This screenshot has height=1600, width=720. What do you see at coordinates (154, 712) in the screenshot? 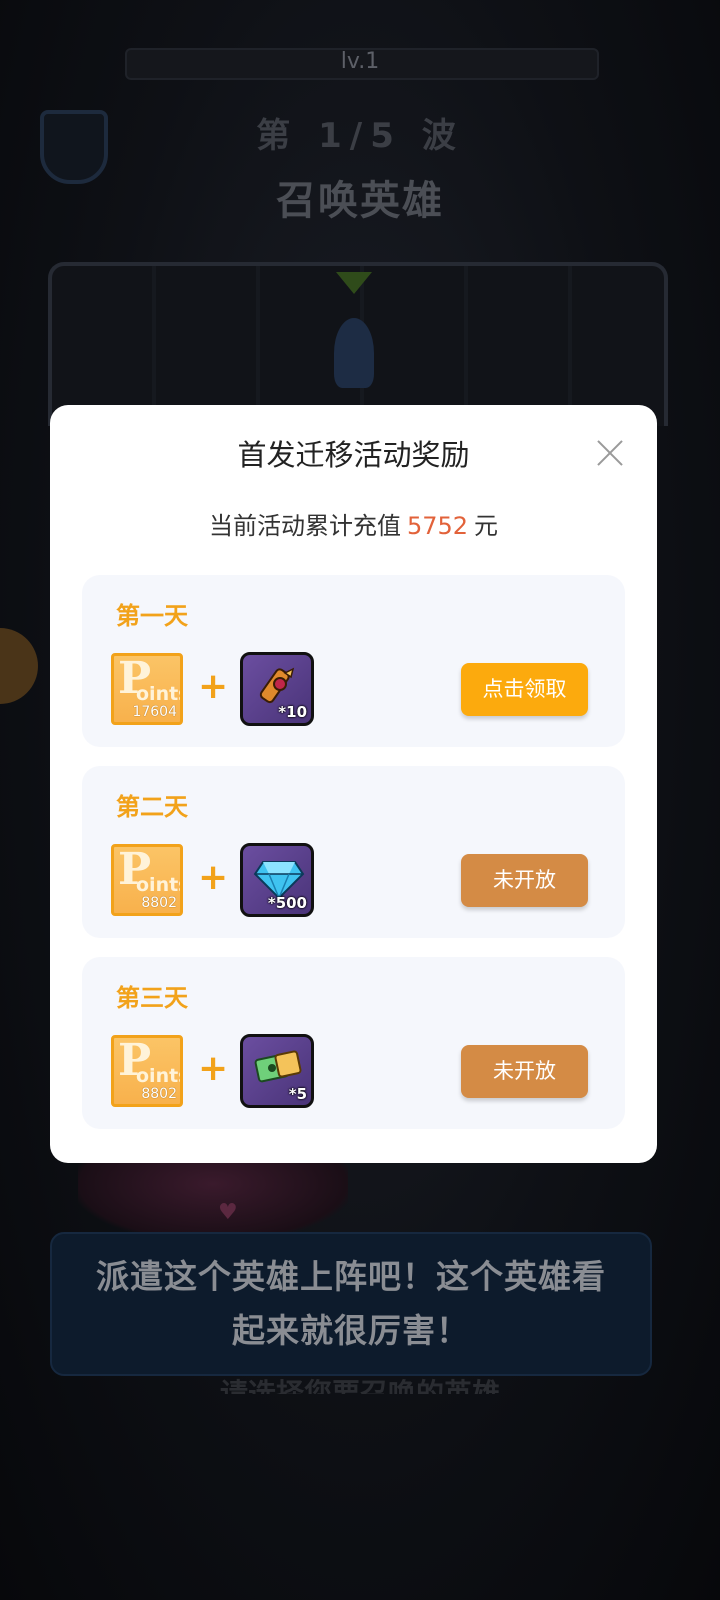
I see `points-amount: 17604` at bounding box center [154, 712].